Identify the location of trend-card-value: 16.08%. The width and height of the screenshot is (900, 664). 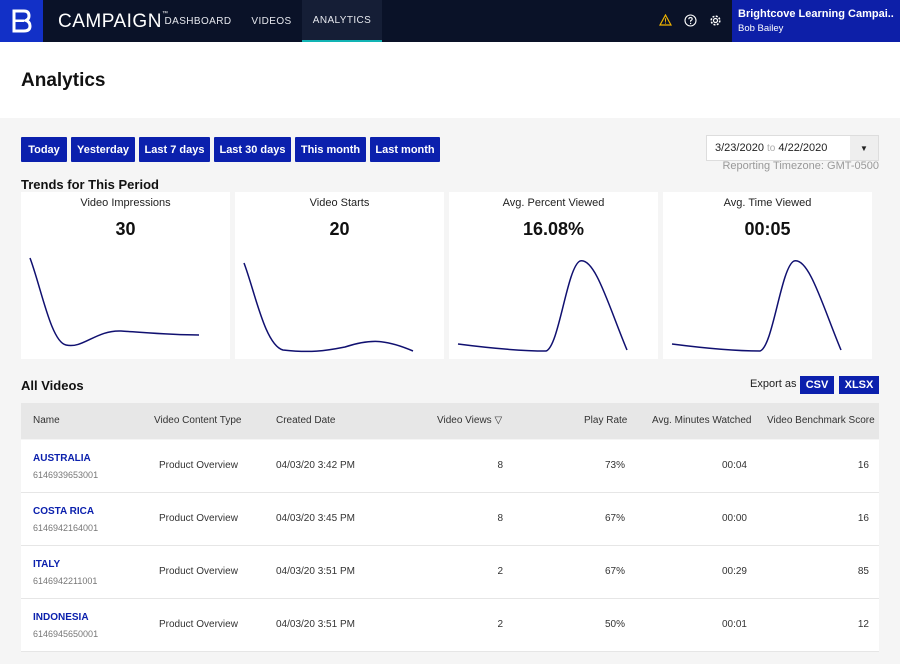
(553, 229).